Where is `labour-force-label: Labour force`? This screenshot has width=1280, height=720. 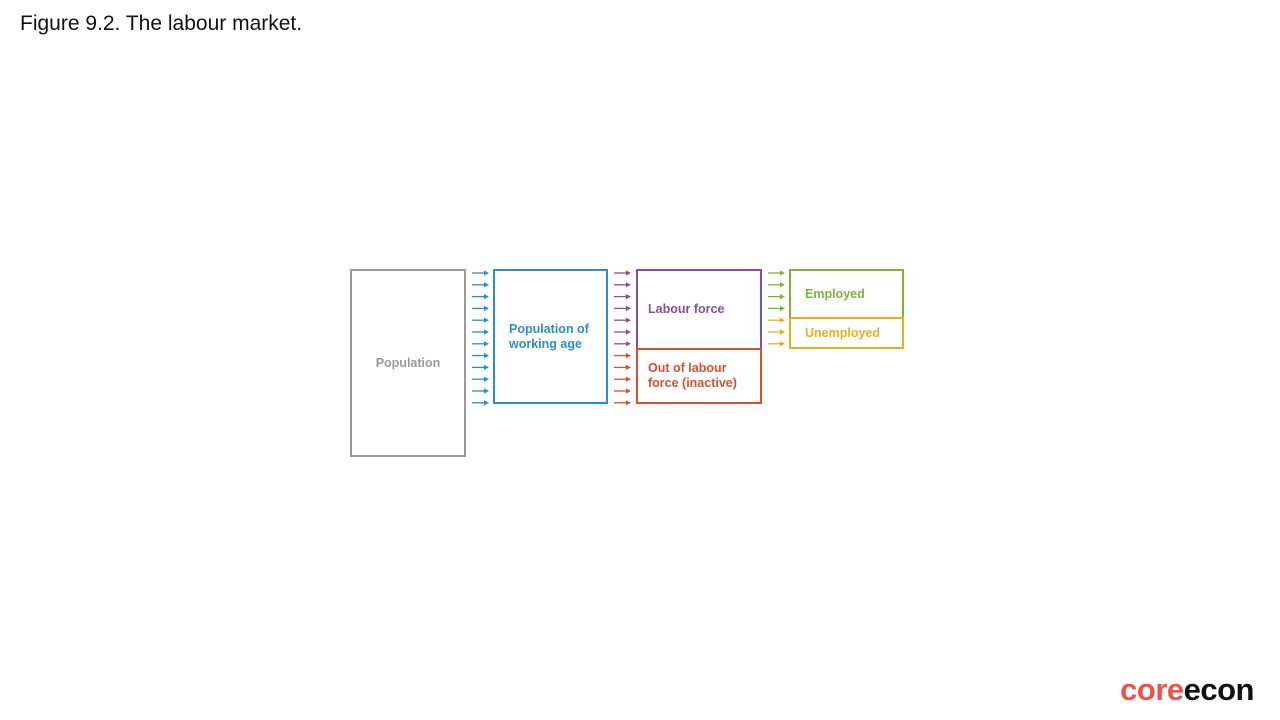 labour-force-label: Labour force is located at coordinates (686, 309).